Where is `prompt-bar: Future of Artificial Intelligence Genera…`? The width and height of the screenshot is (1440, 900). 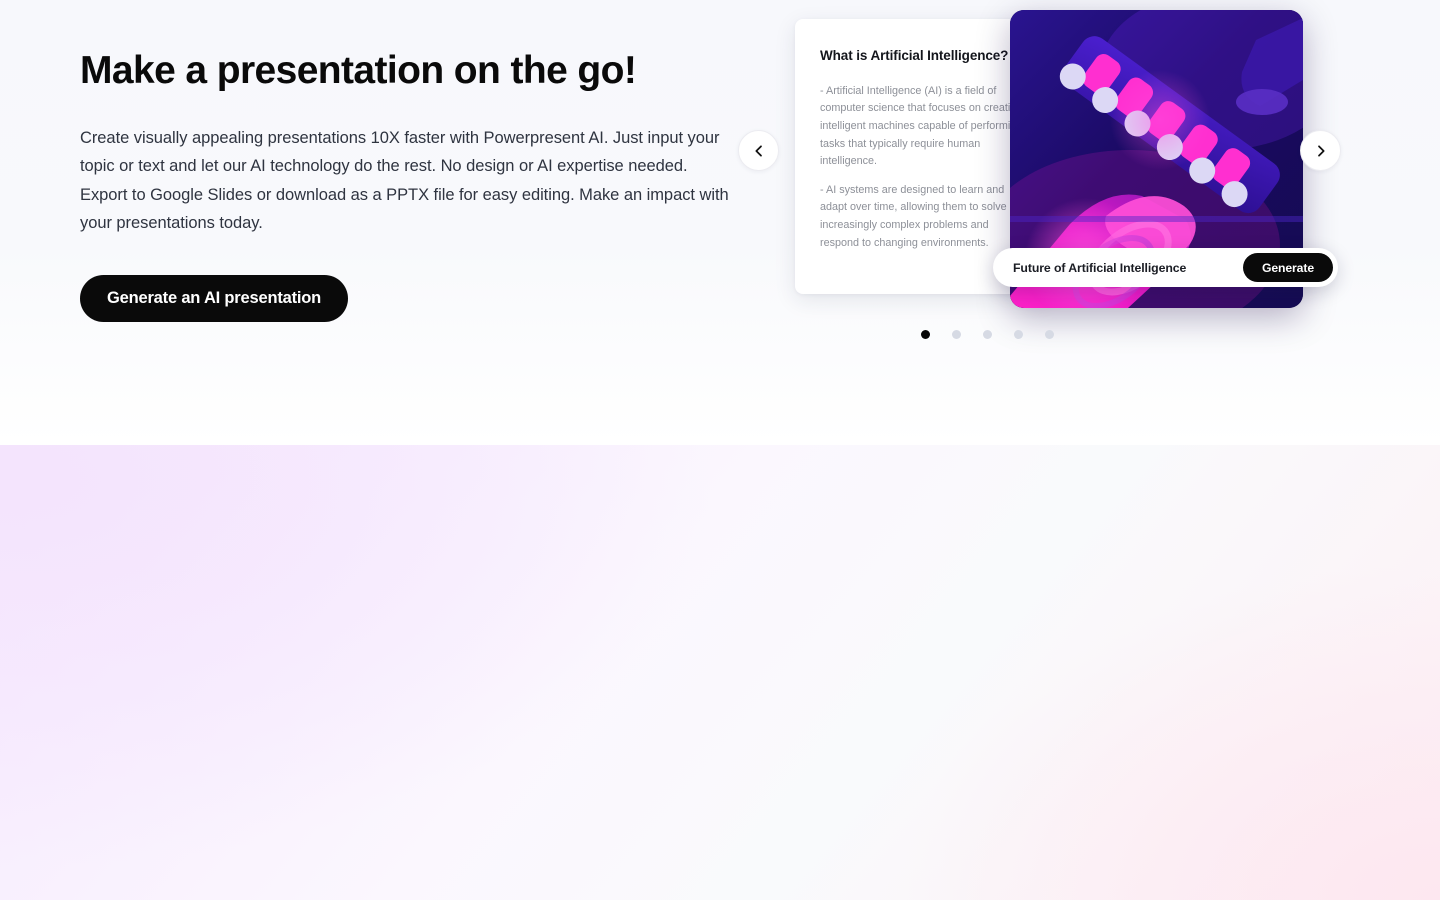
prompt-bar: Future of Artificial Intelligence Genera… is located at coordinates (1165, 267).